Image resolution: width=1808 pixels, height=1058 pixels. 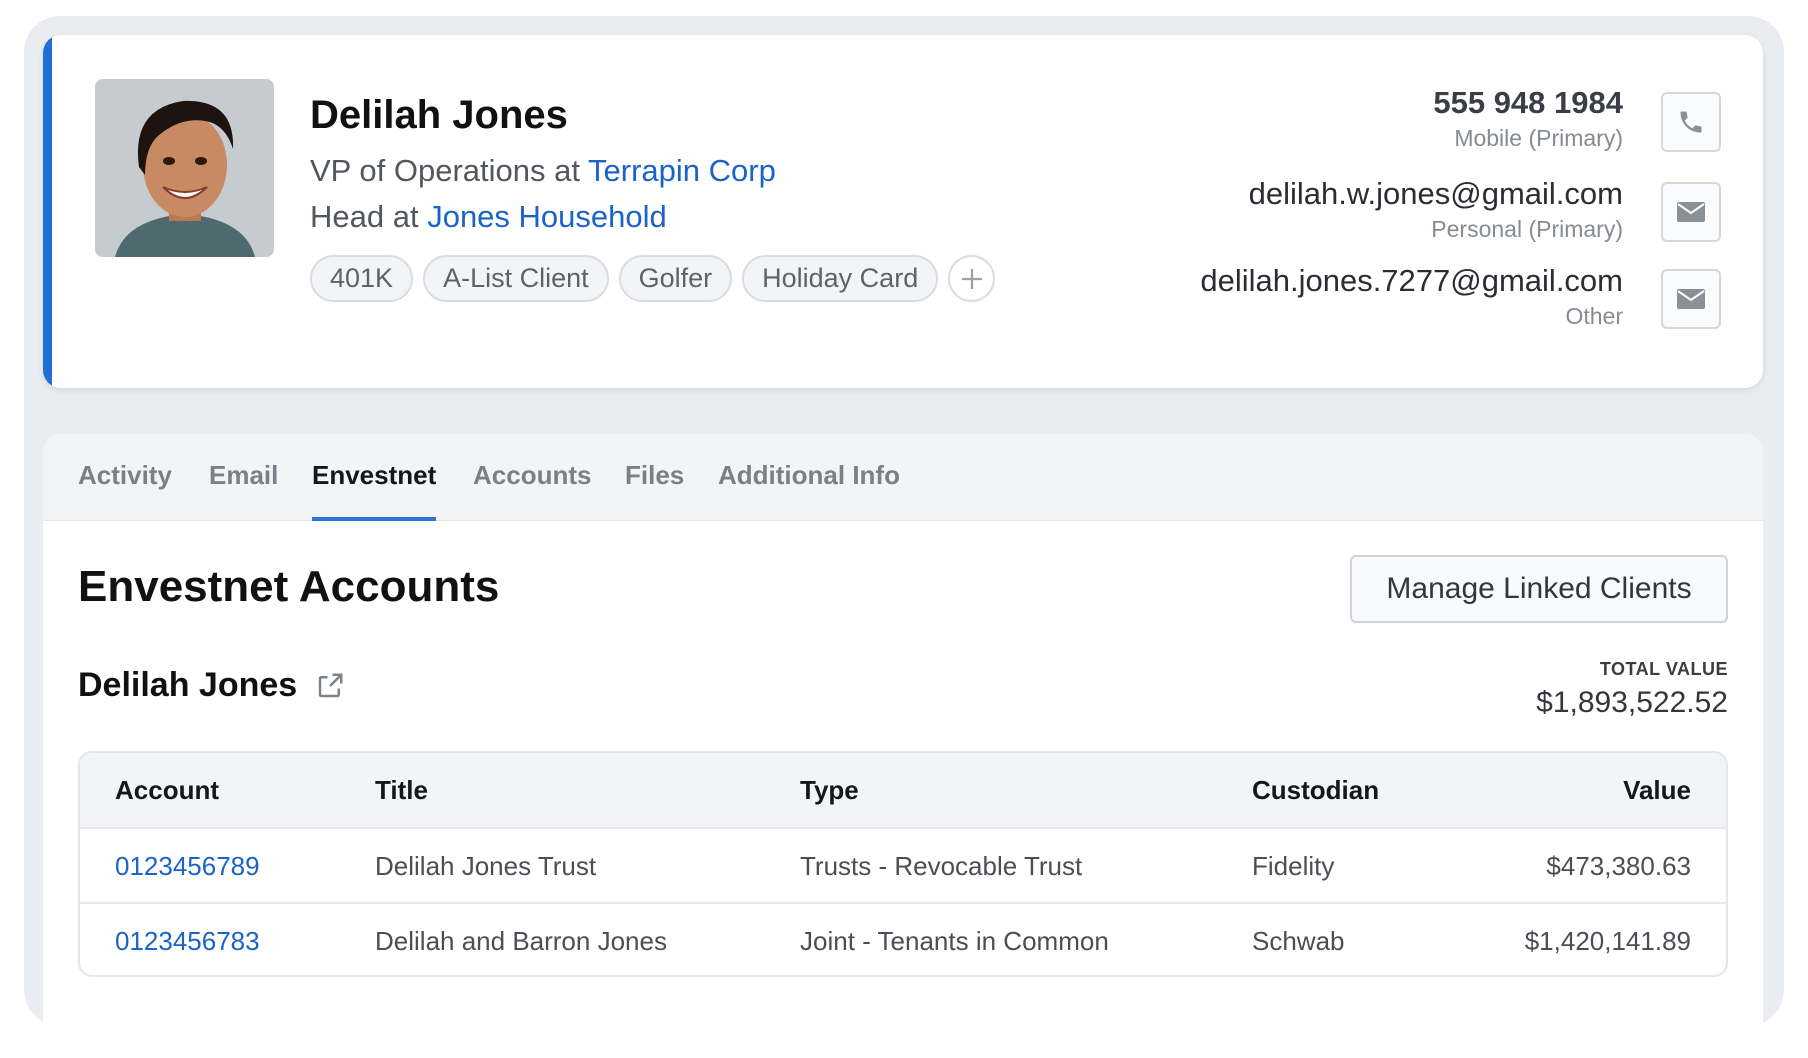 What do you see at coordinates (1538, 138) in the screenshot?
I see `phone-label: Mobile (Primary)` at bounding box center [1538, 138].